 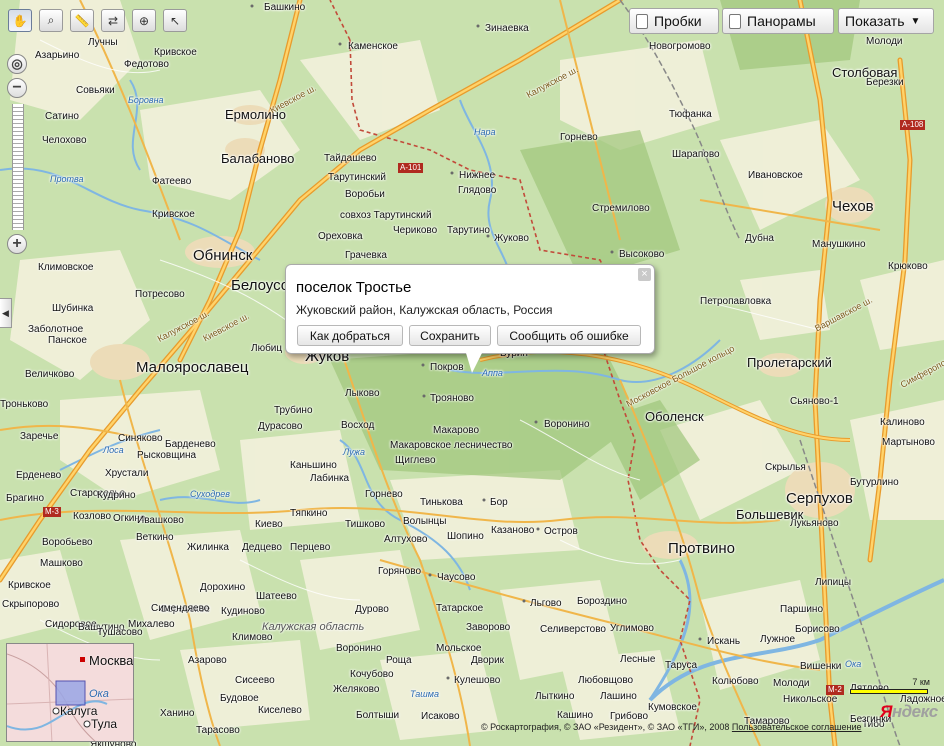 I want to click on towns-label: Столбовая, so click(x=864, y=72).